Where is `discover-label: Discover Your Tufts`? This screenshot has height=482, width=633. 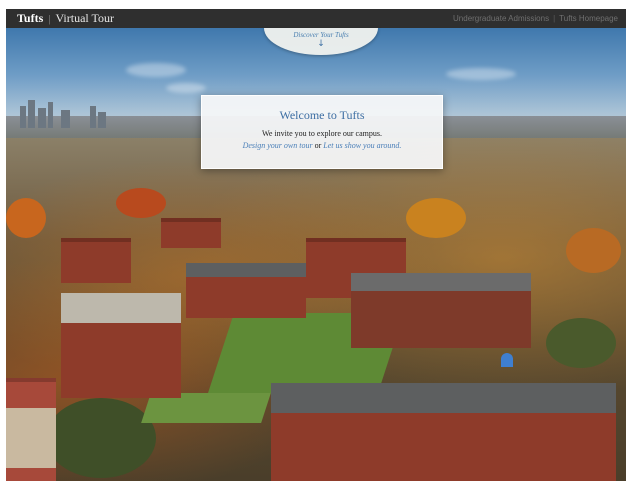
discover-label: Discover Your Tufts is located at coordinates (321, 35).